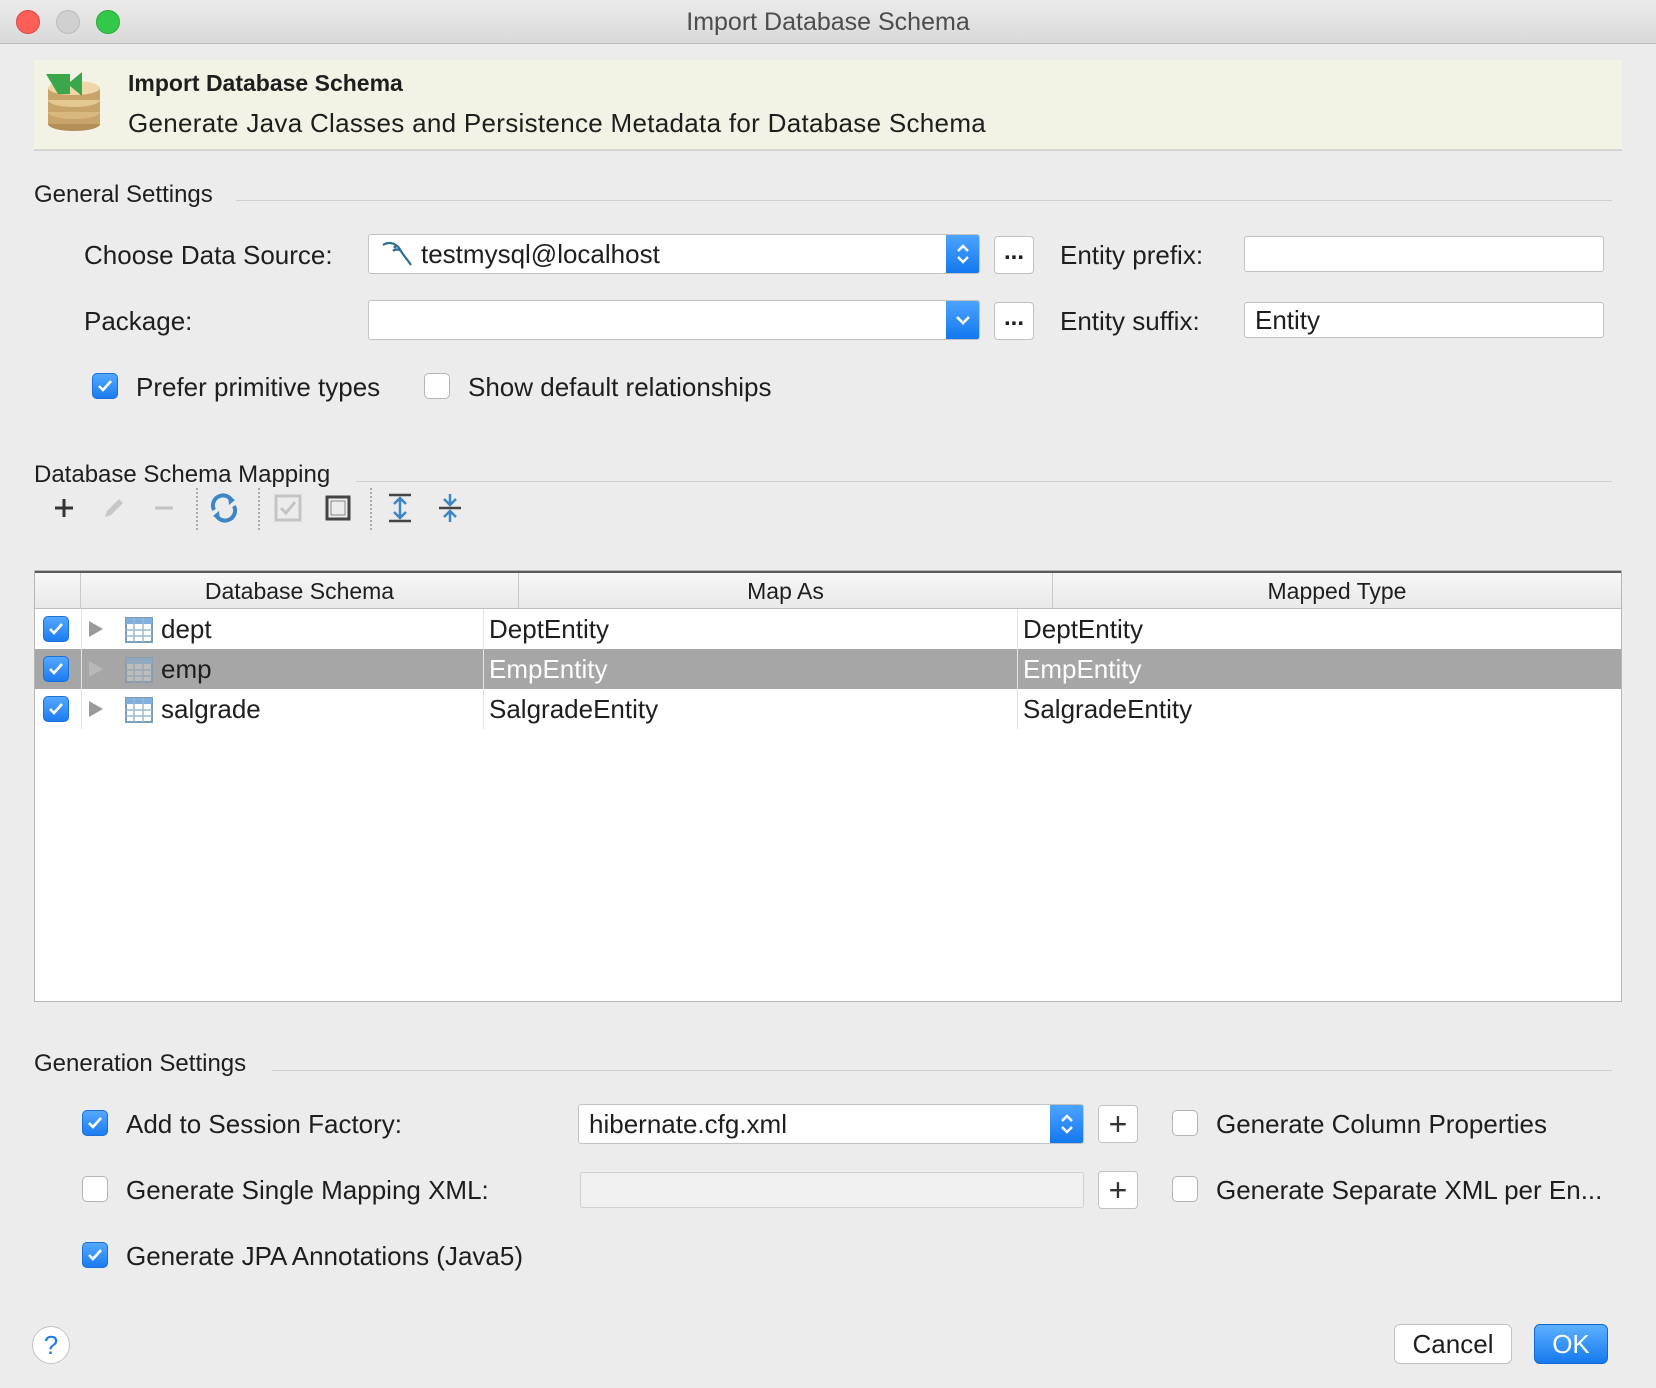 This screenshot has height=1388, width=1656. Describe the element at coordinates (64, 508) in the screenshot. I see `add-icon` at that location.